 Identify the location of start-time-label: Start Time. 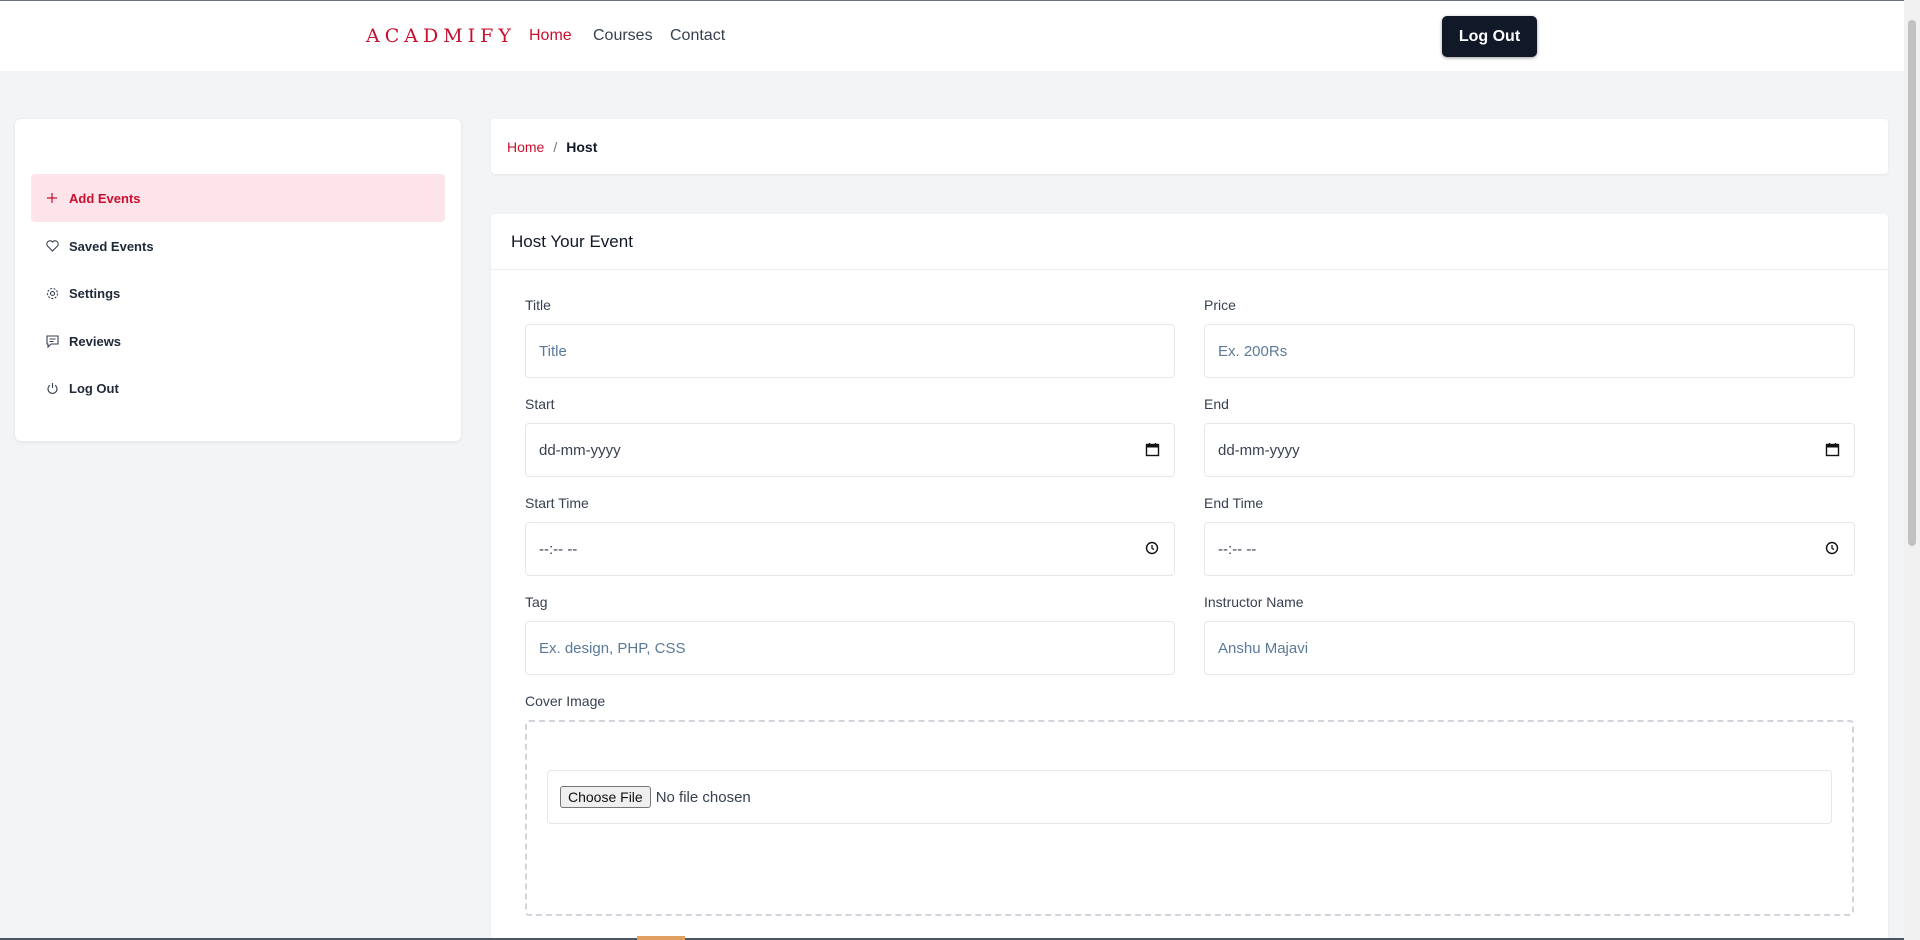
(557, 503).